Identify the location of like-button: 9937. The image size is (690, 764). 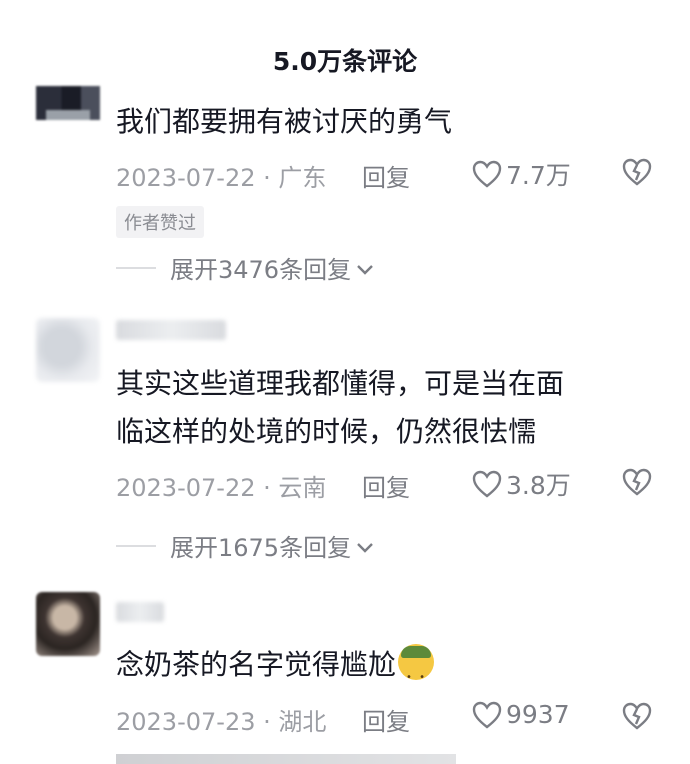
(521, 714).